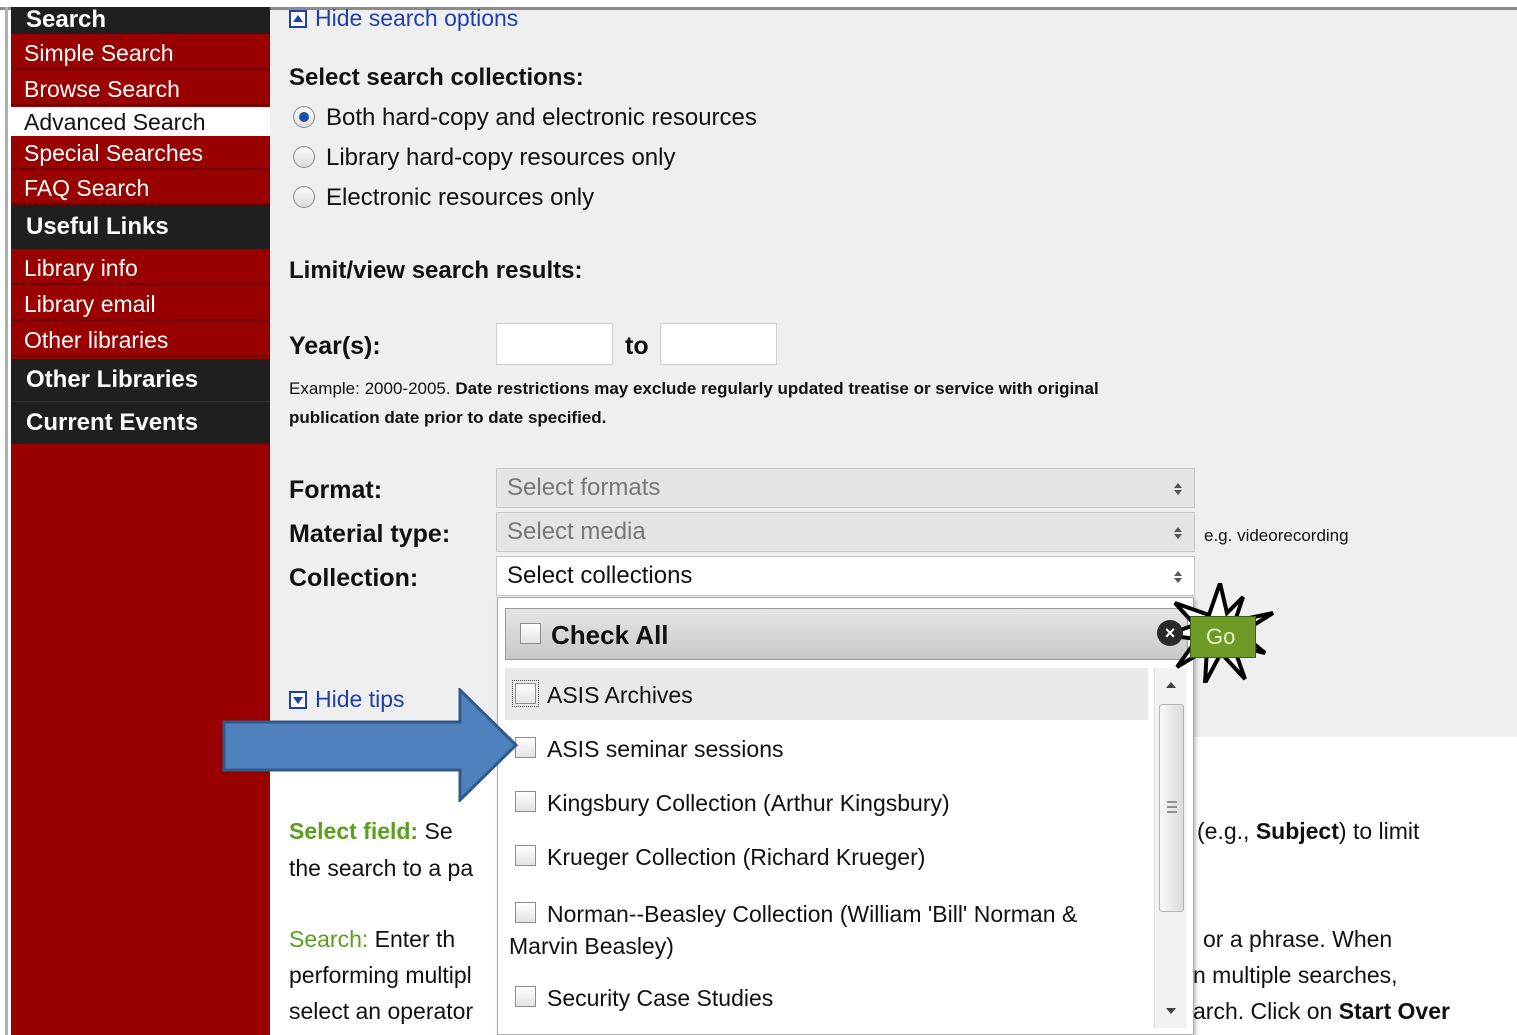 The height and width of the screenshot is (1035, 1517). What do you see at coordinates (415, 939) in the screenshot?
I see `tip-search-text: Enter th` at bounding box center [415, 939].